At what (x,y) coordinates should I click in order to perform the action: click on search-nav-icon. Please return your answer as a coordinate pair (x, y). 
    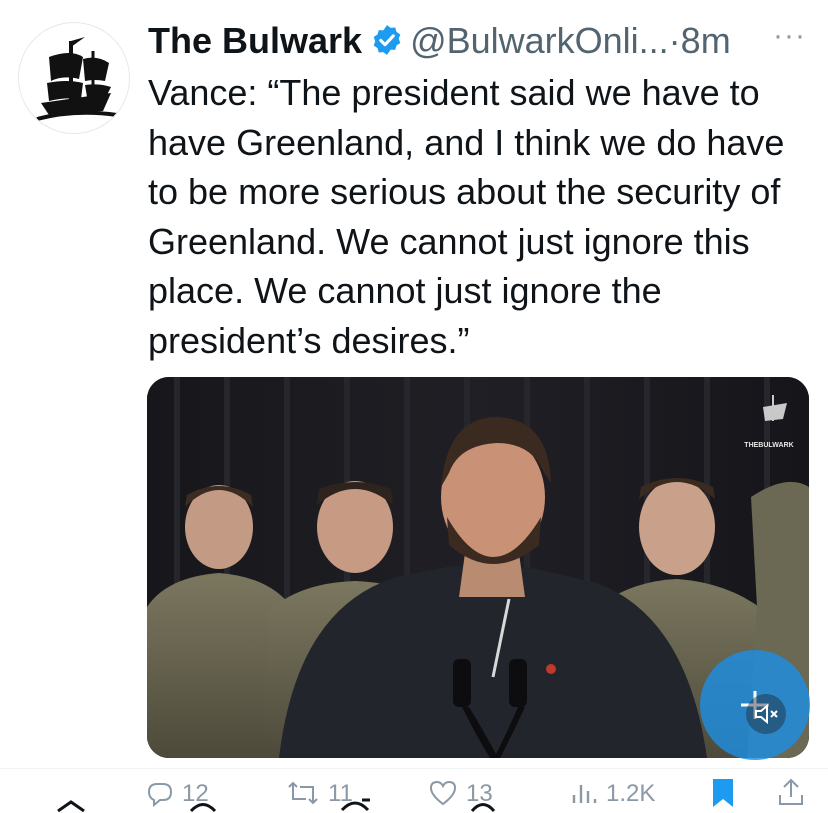
    Looking at the image, I should click on (203, 805).